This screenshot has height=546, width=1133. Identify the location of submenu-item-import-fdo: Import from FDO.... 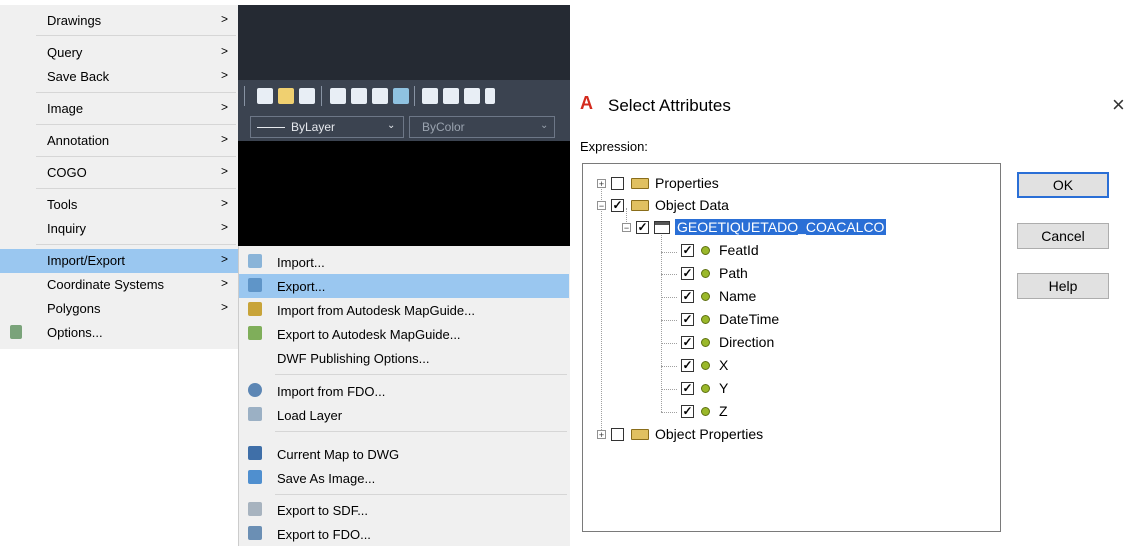
(404, 391).